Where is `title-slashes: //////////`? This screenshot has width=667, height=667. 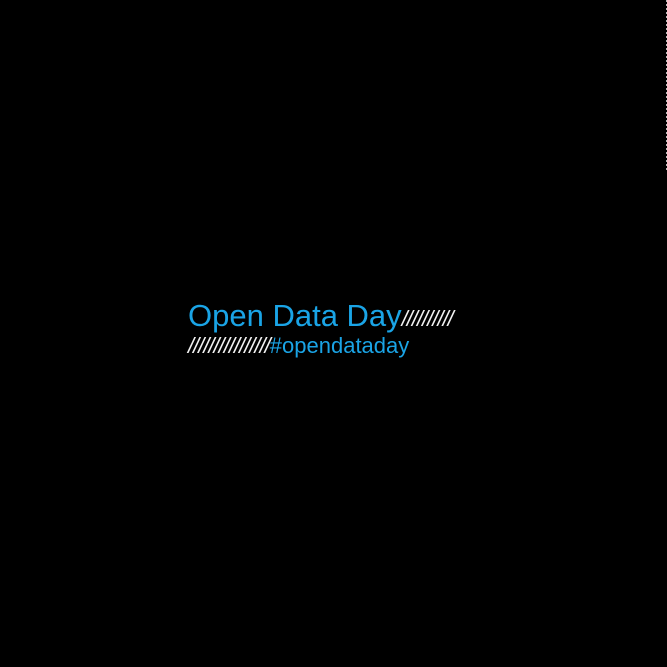 title-slashes: ////////// is located at coordinates (427, 318).